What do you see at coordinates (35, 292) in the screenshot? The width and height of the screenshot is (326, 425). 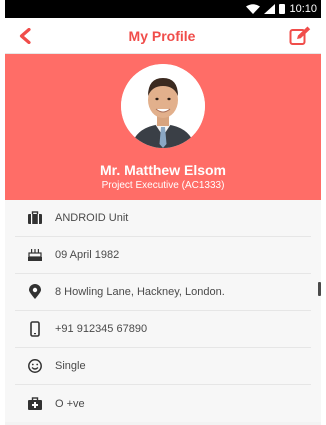 I see `location-pin-icon` at bounding box center [35, 292].